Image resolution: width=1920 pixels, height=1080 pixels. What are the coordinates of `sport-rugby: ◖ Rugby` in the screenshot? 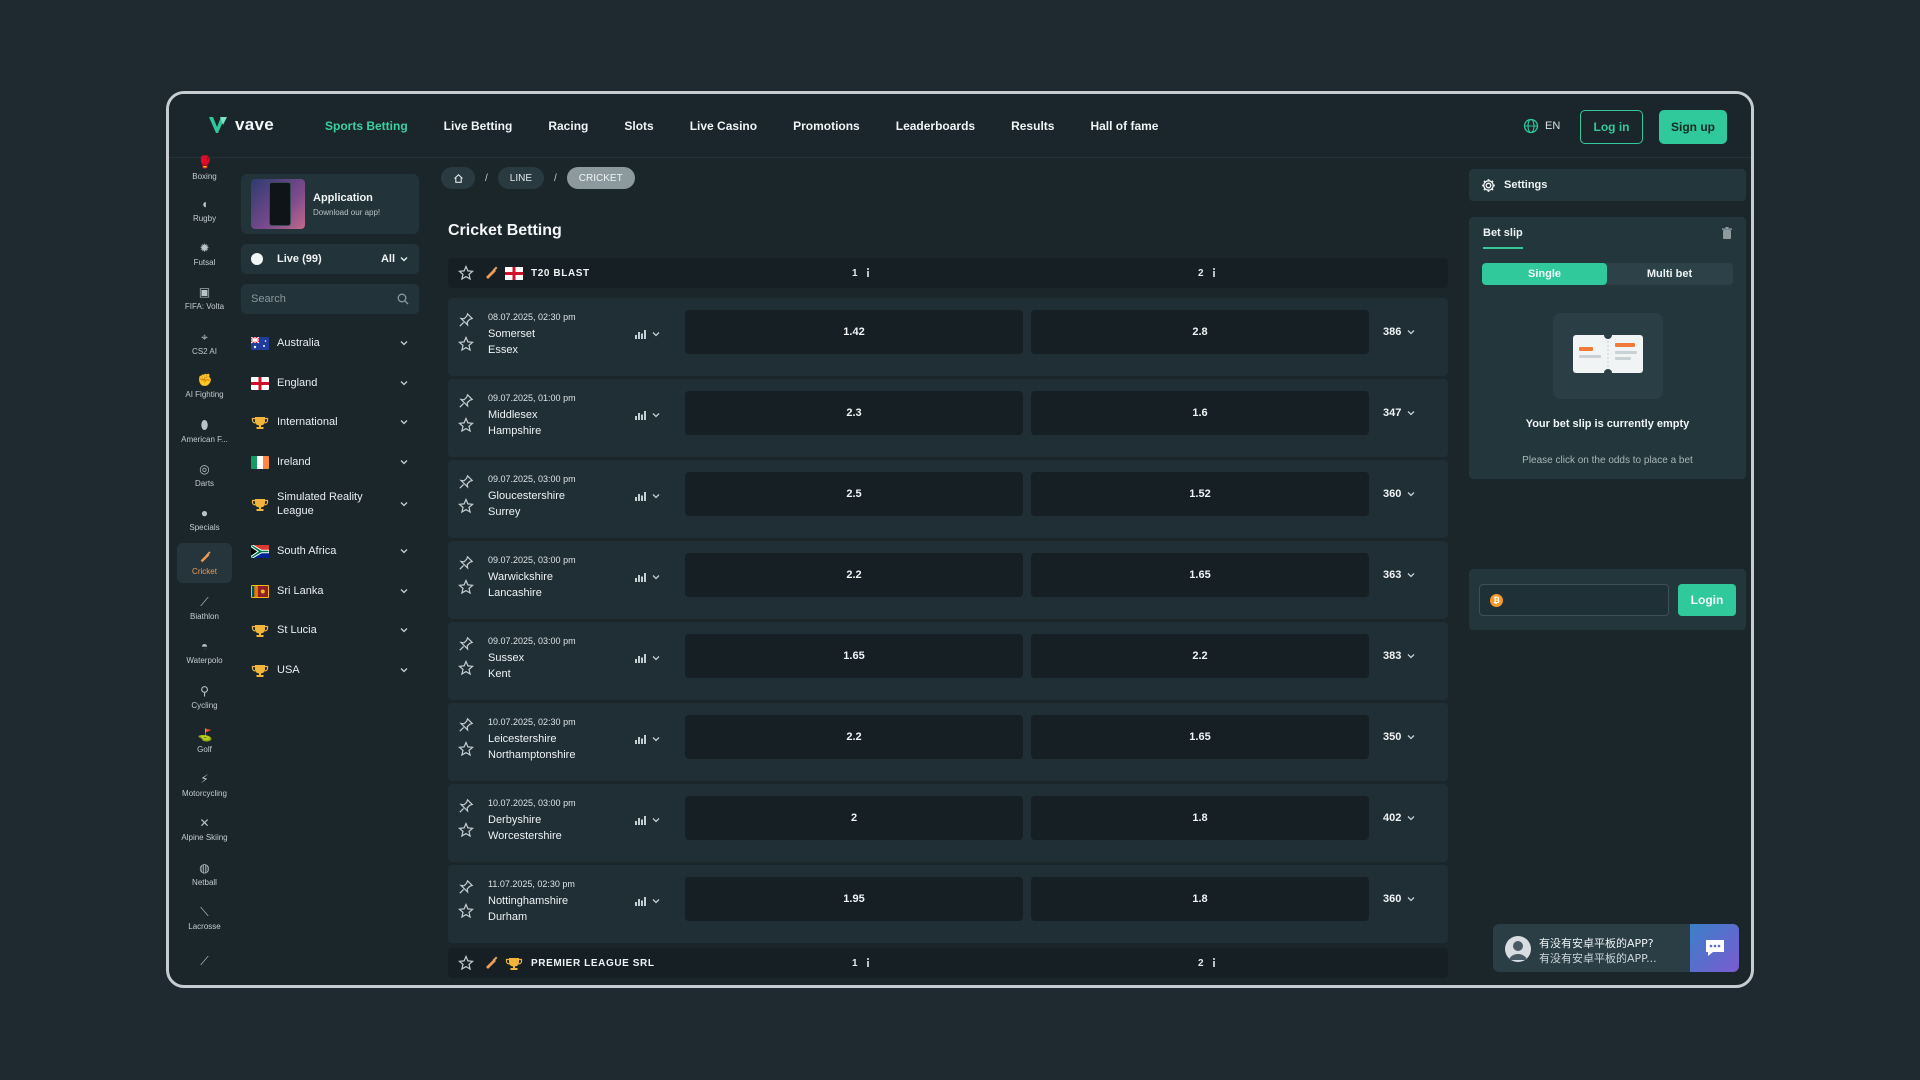 It's located at (204, 210).